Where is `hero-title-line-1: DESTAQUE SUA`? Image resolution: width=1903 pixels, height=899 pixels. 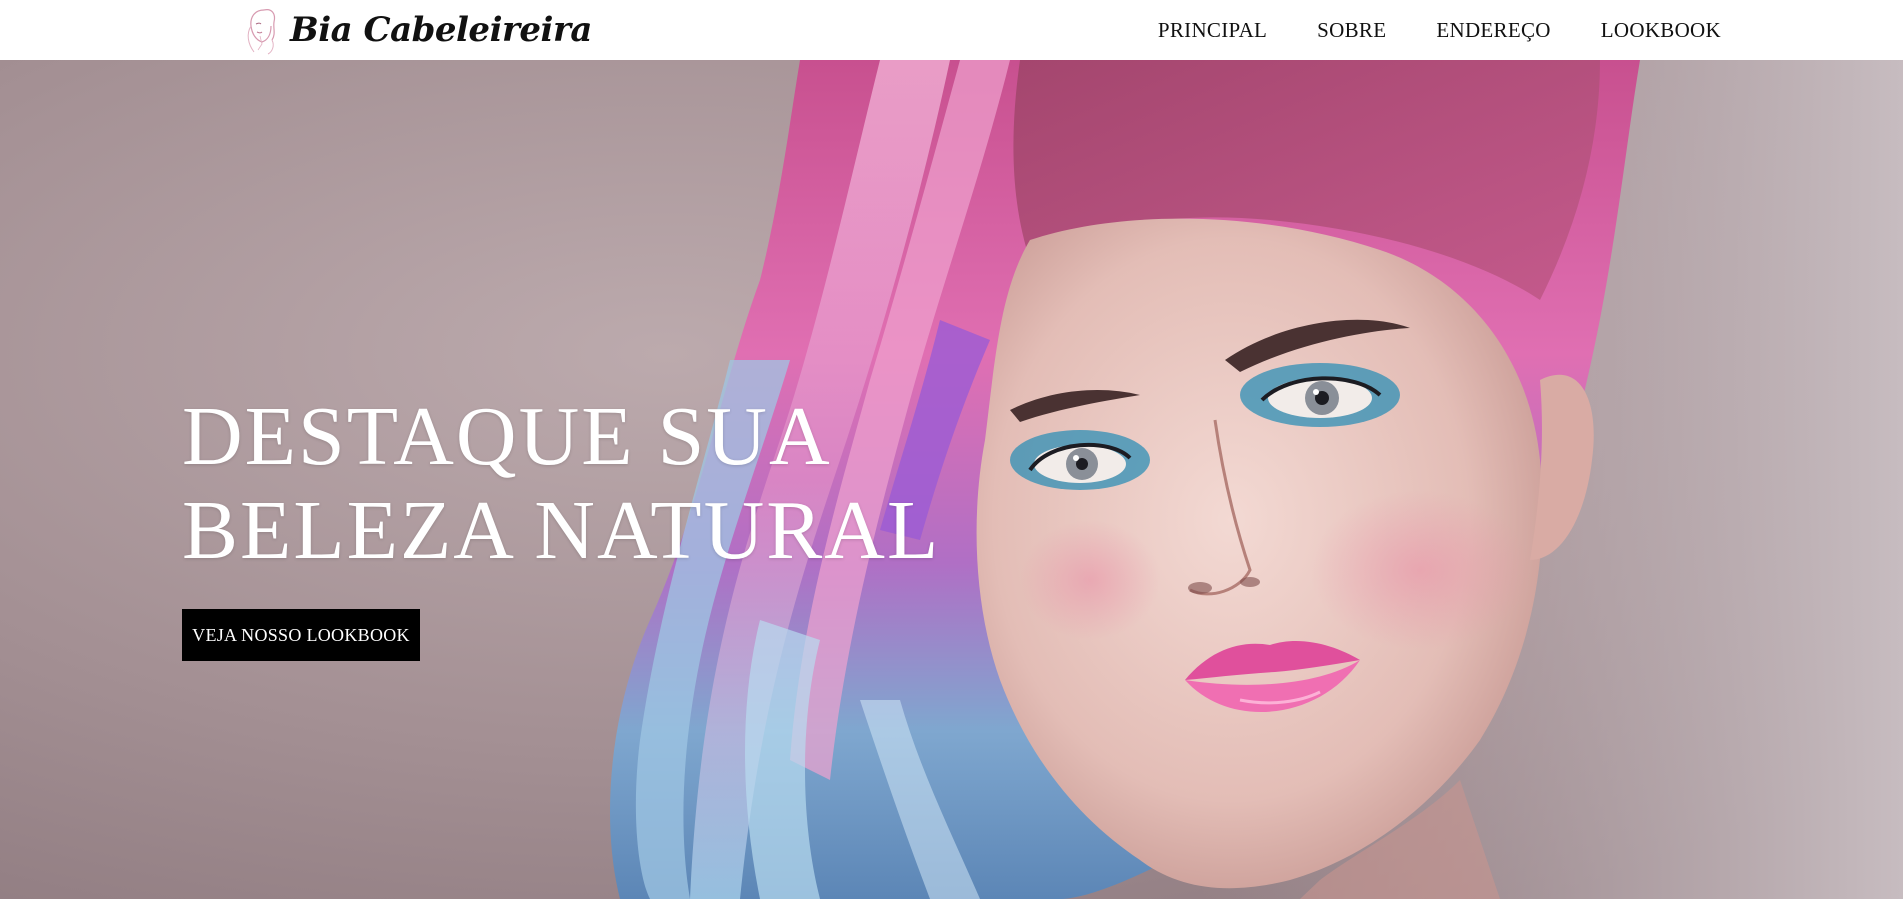
hero-title-line-1: DESTAQUE SUA is located at coordinates (507, 436).